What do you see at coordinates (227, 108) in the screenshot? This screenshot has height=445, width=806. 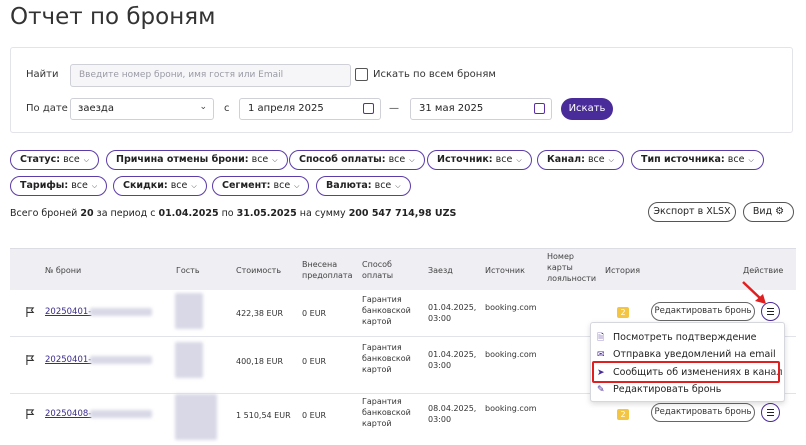 I see `from-prefix: с` at bounding box center [227, 108].